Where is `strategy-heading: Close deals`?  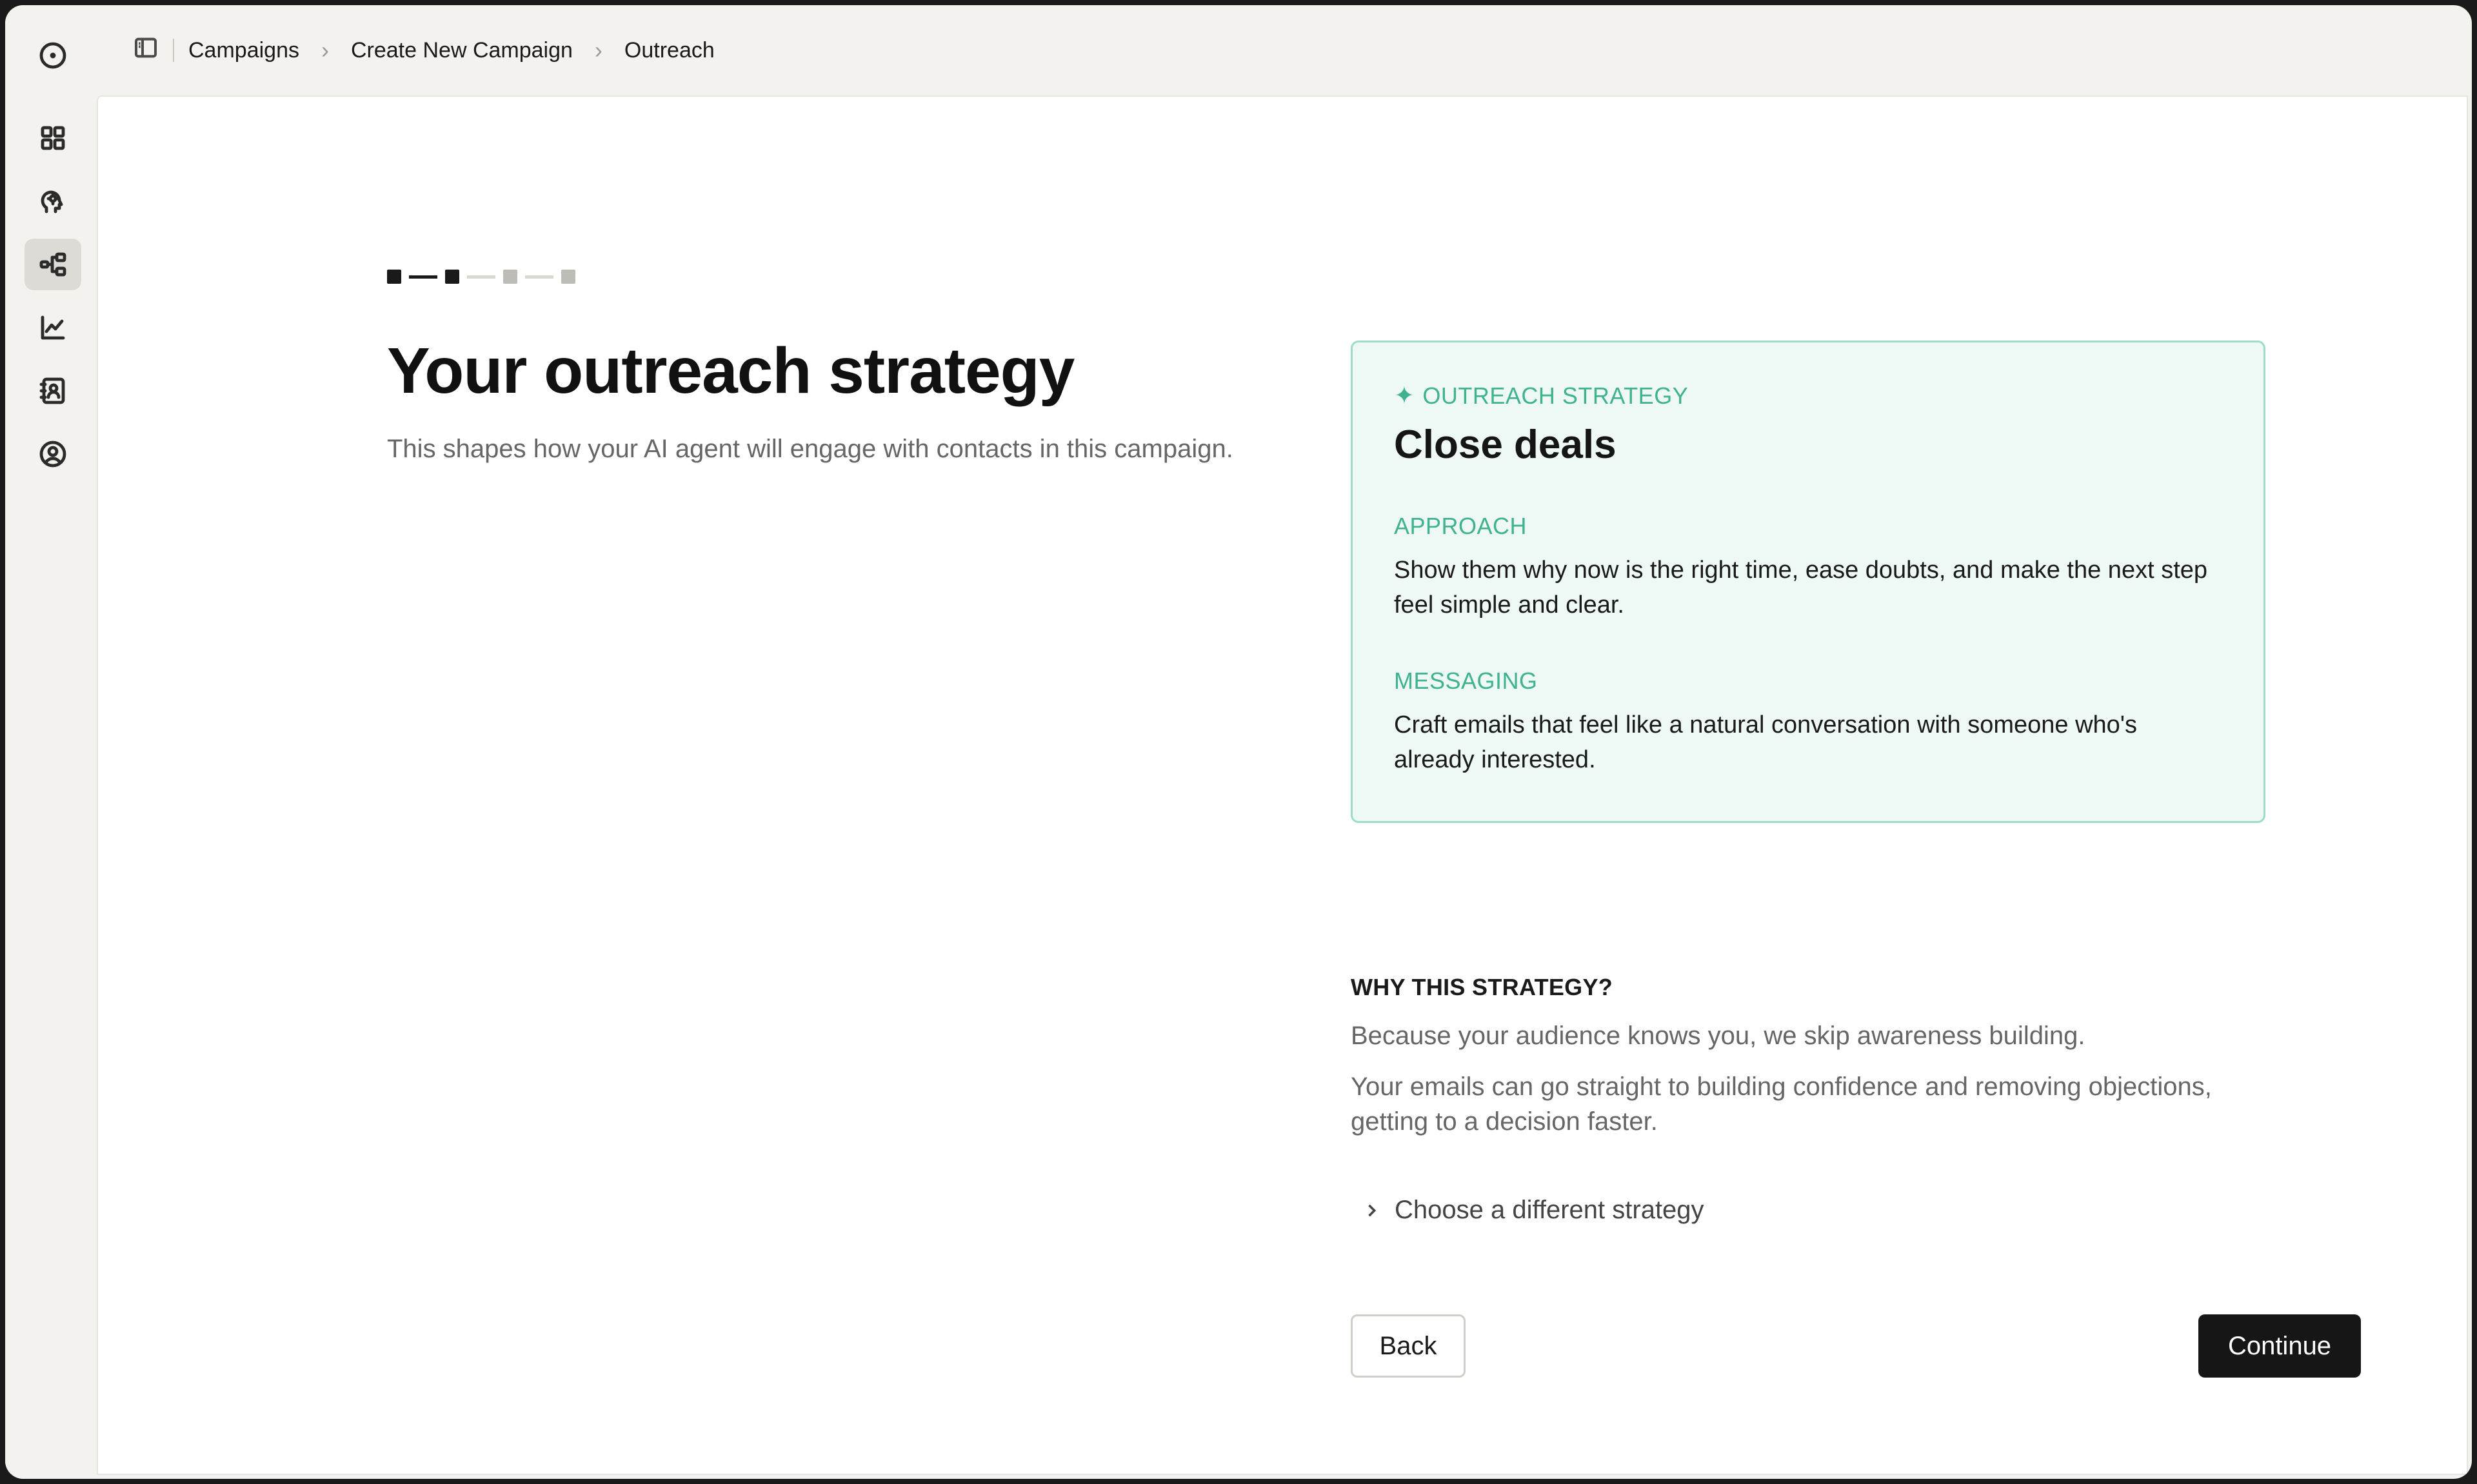
strategy-heading: Close deals is located at coordinates (1505, 444).